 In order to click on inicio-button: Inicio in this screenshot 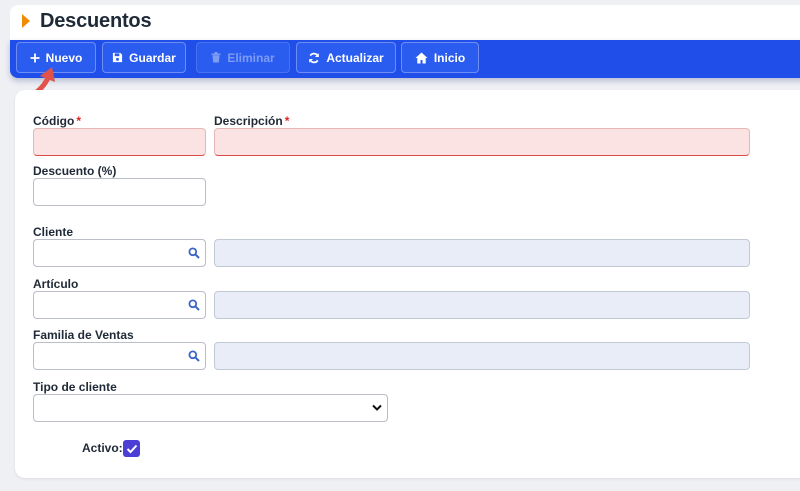, I will do `click(440, 57)`.